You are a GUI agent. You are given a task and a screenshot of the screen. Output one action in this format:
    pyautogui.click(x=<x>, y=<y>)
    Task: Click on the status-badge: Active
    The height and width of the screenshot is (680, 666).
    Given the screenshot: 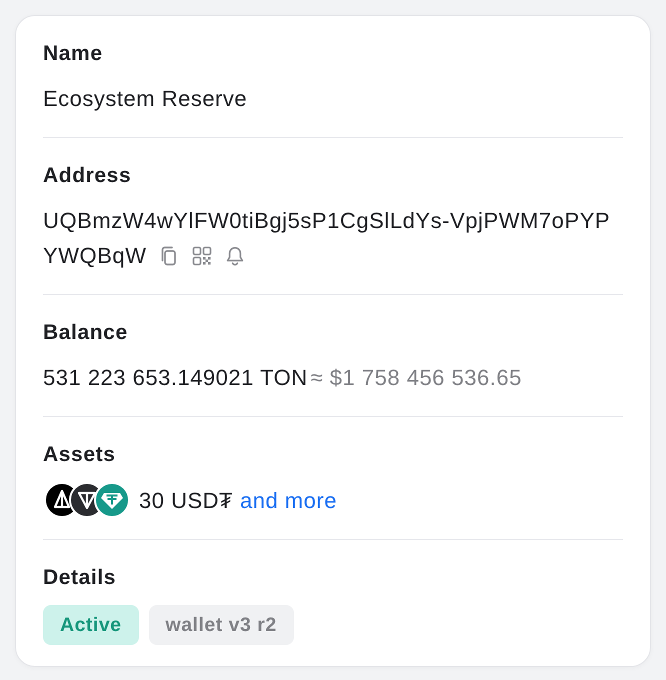 What is the action you would take?
    pyautogui.click(x=91, y=625)
    